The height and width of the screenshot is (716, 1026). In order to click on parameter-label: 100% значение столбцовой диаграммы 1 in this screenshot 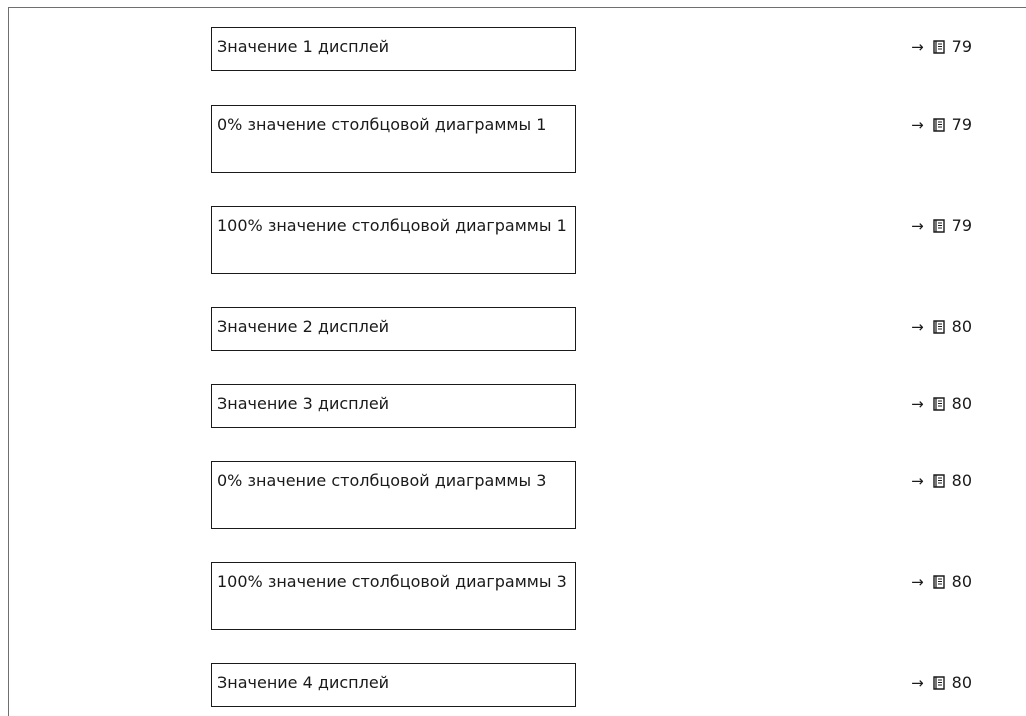, I will do `click(392, 225)`.